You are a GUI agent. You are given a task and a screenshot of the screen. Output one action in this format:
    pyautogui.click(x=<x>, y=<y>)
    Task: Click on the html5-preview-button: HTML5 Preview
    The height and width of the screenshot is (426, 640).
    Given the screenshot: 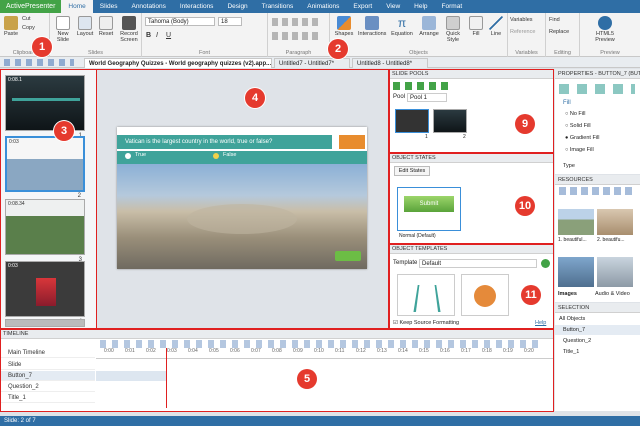 What is the action you would take?
    pyautogui.click(x=605, y=29)
    